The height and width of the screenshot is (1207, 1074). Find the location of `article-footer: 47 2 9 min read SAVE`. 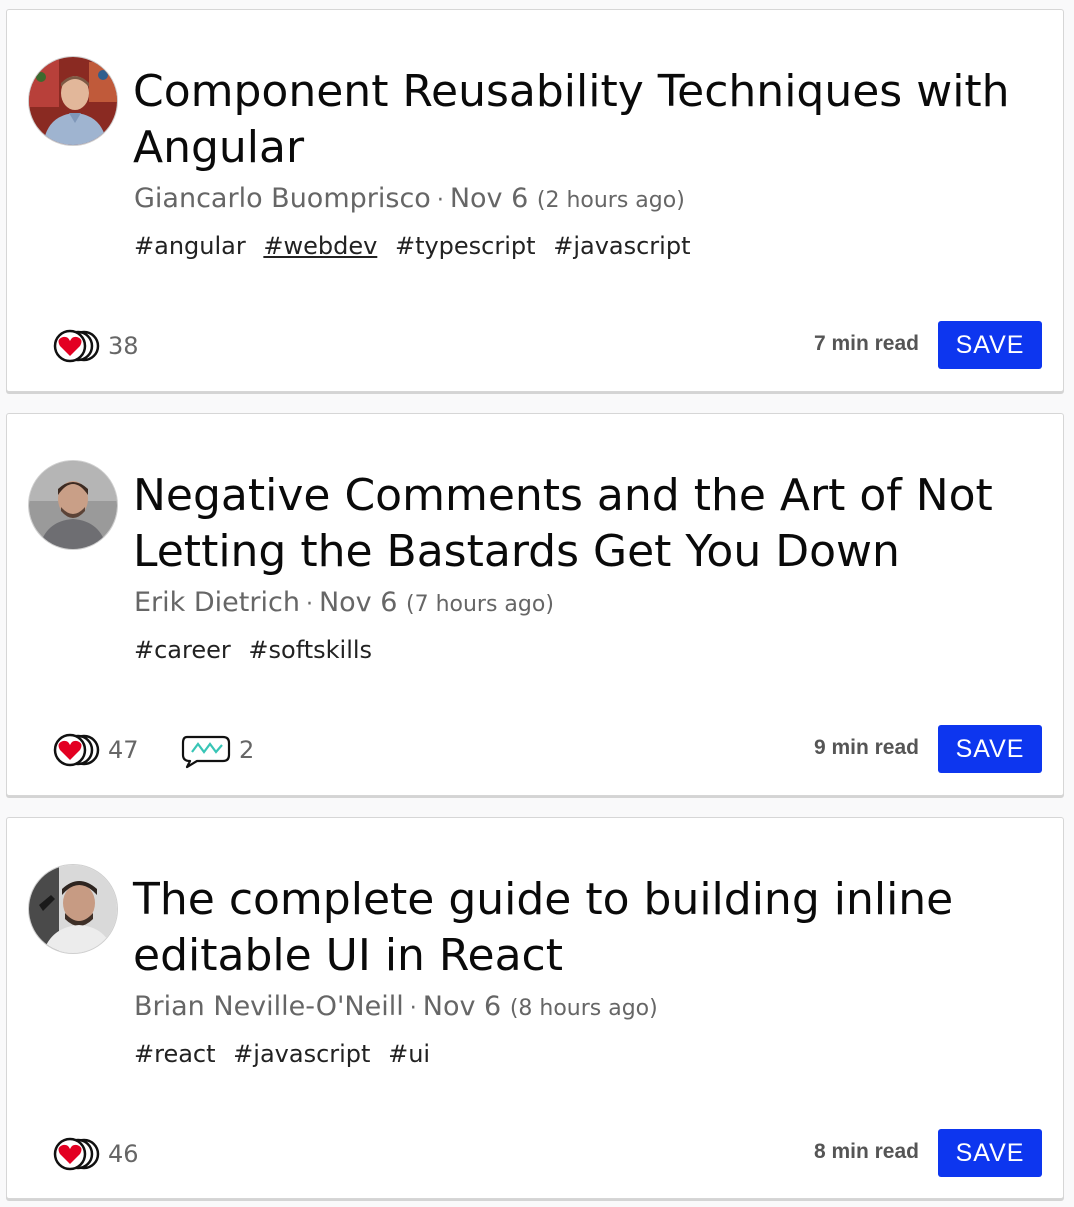

article-footer: 47 2 9 min read SAVE is located at coordinates (535, 750).